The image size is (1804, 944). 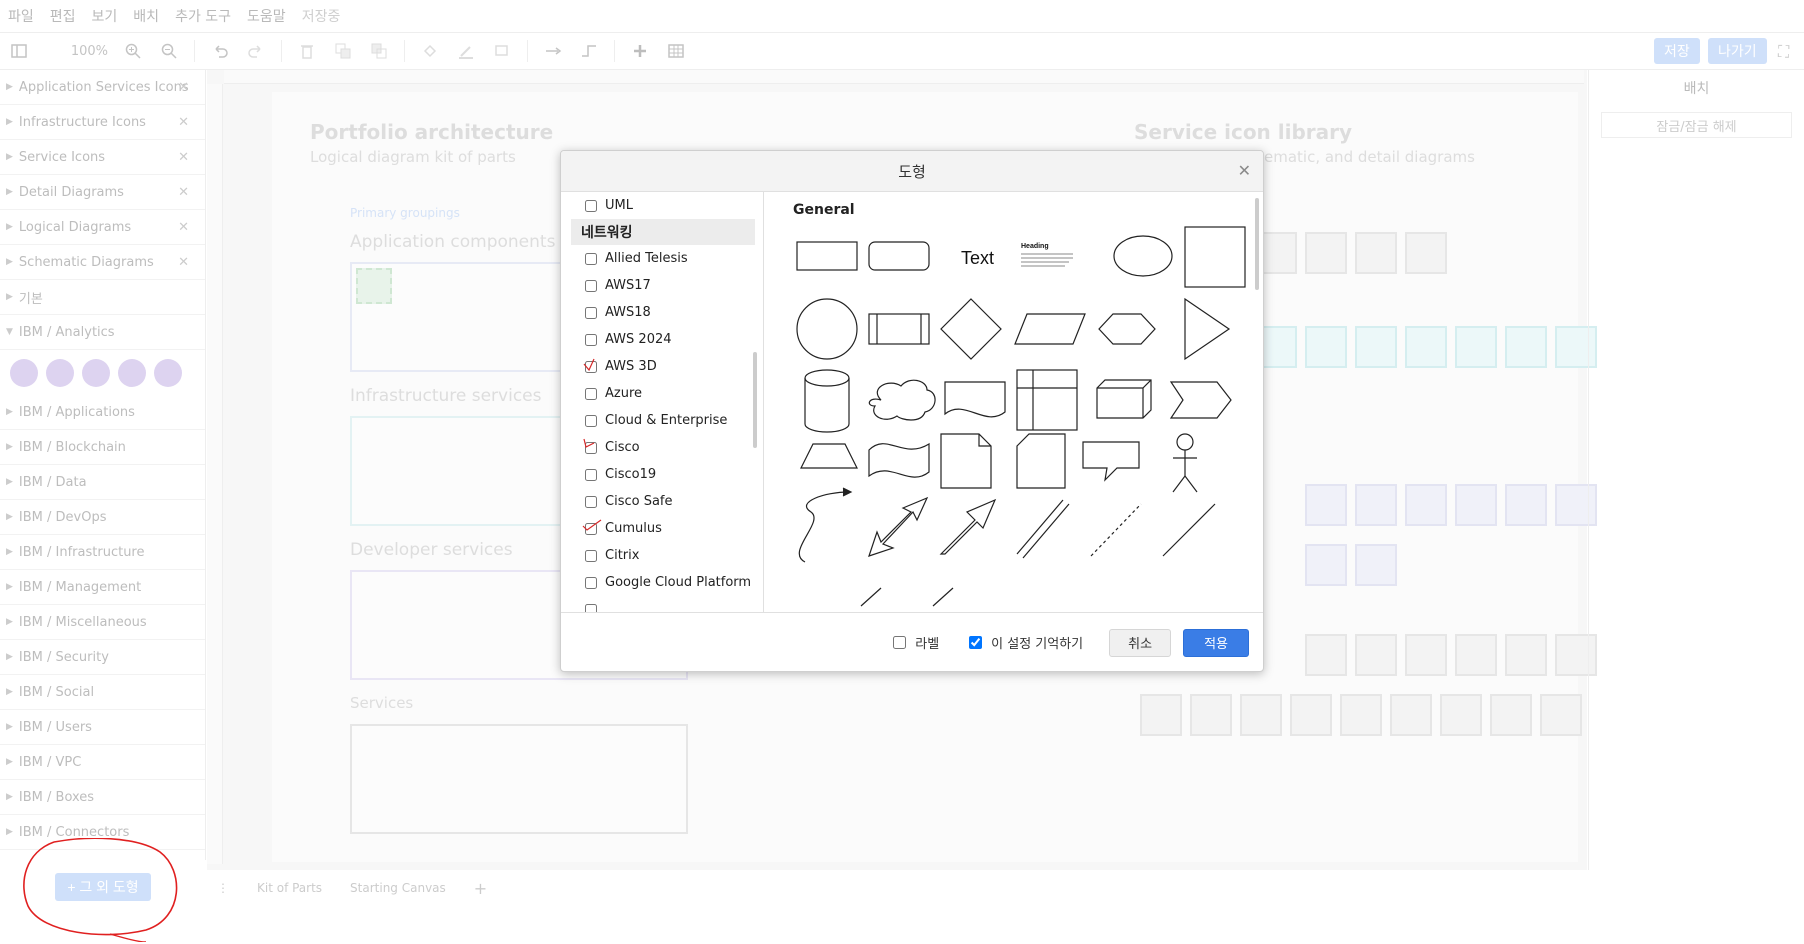 What do you see at coordinates (667, 393) in the screenshot?
I see `lib-option-azure: Azure` at bounding box center [667, 393].